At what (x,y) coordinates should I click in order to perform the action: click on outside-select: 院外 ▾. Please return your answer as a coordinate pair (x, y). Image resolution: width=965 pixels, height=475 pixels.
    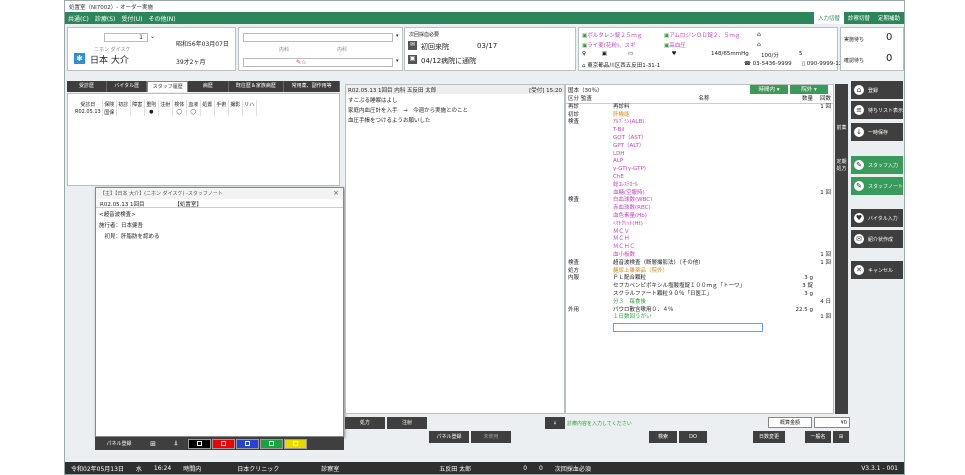
    Looking at the image, I should click on (809, 89).